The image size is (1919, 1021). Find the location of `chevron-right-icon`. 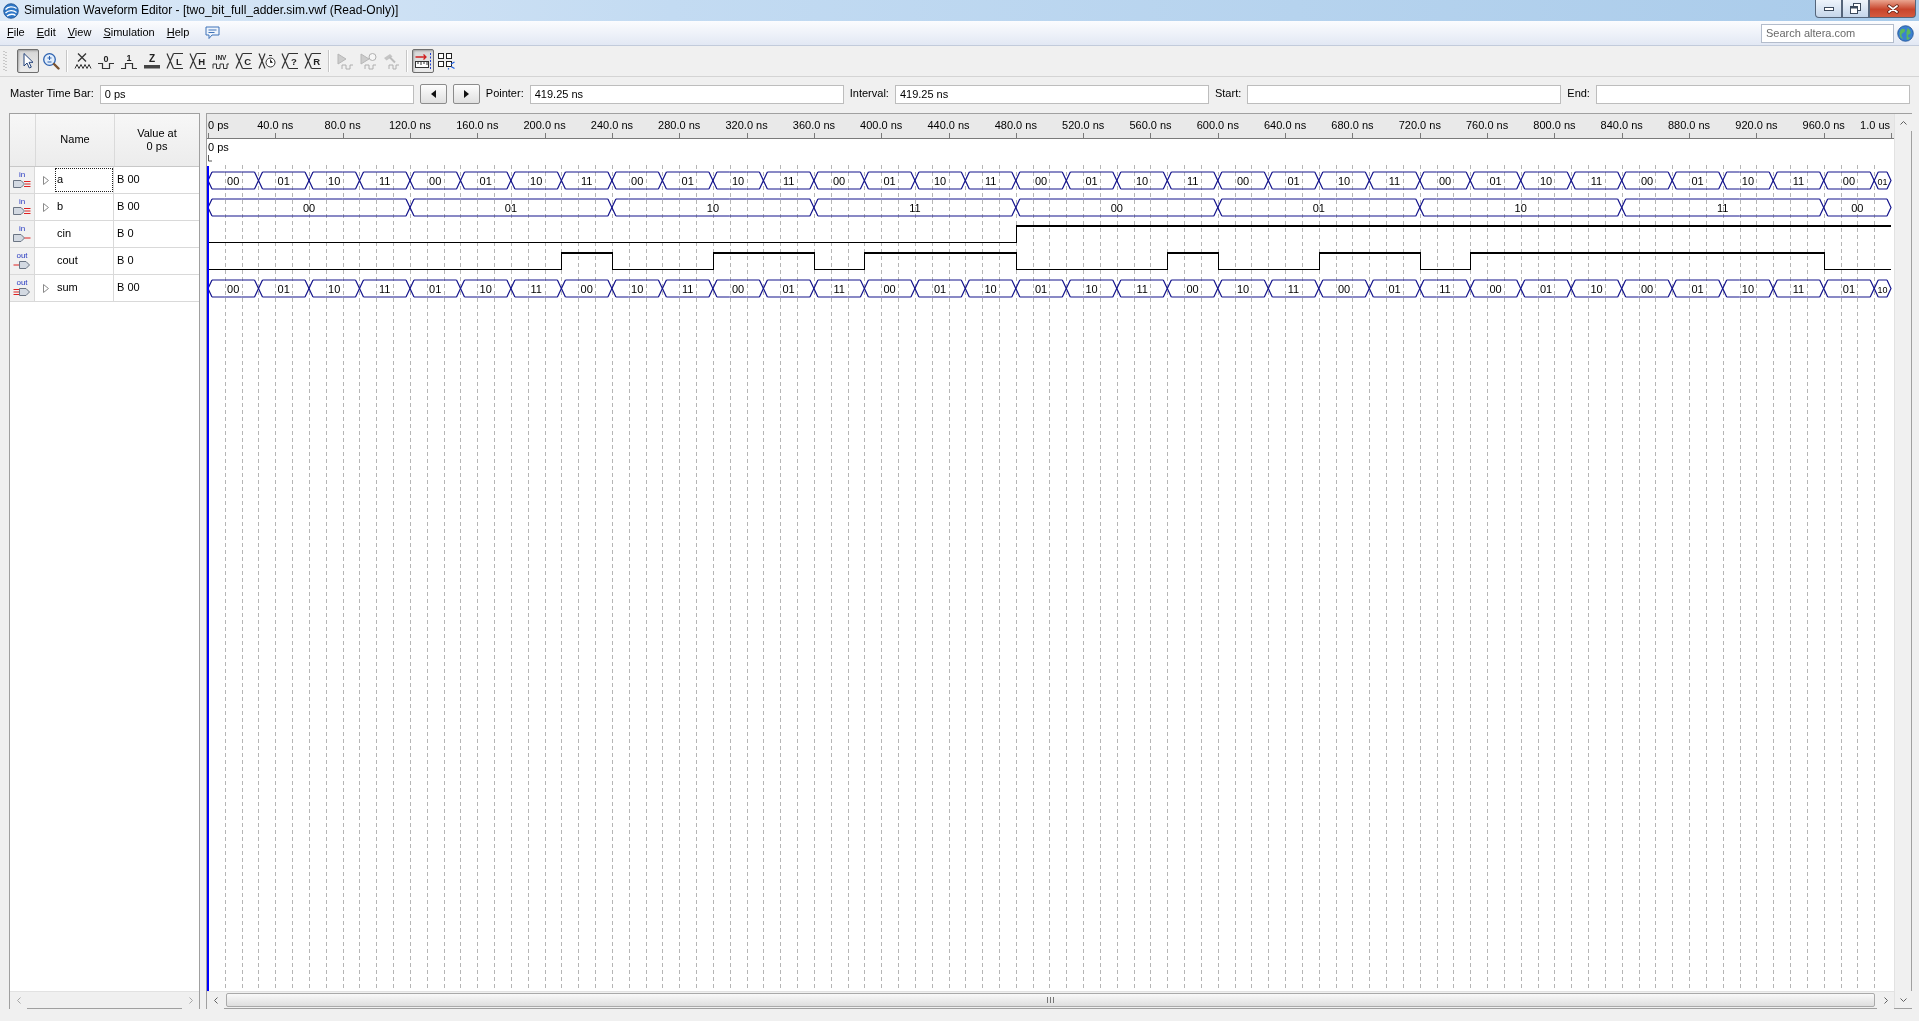

chevron-right-icon is located at coordinates (190, 1000).